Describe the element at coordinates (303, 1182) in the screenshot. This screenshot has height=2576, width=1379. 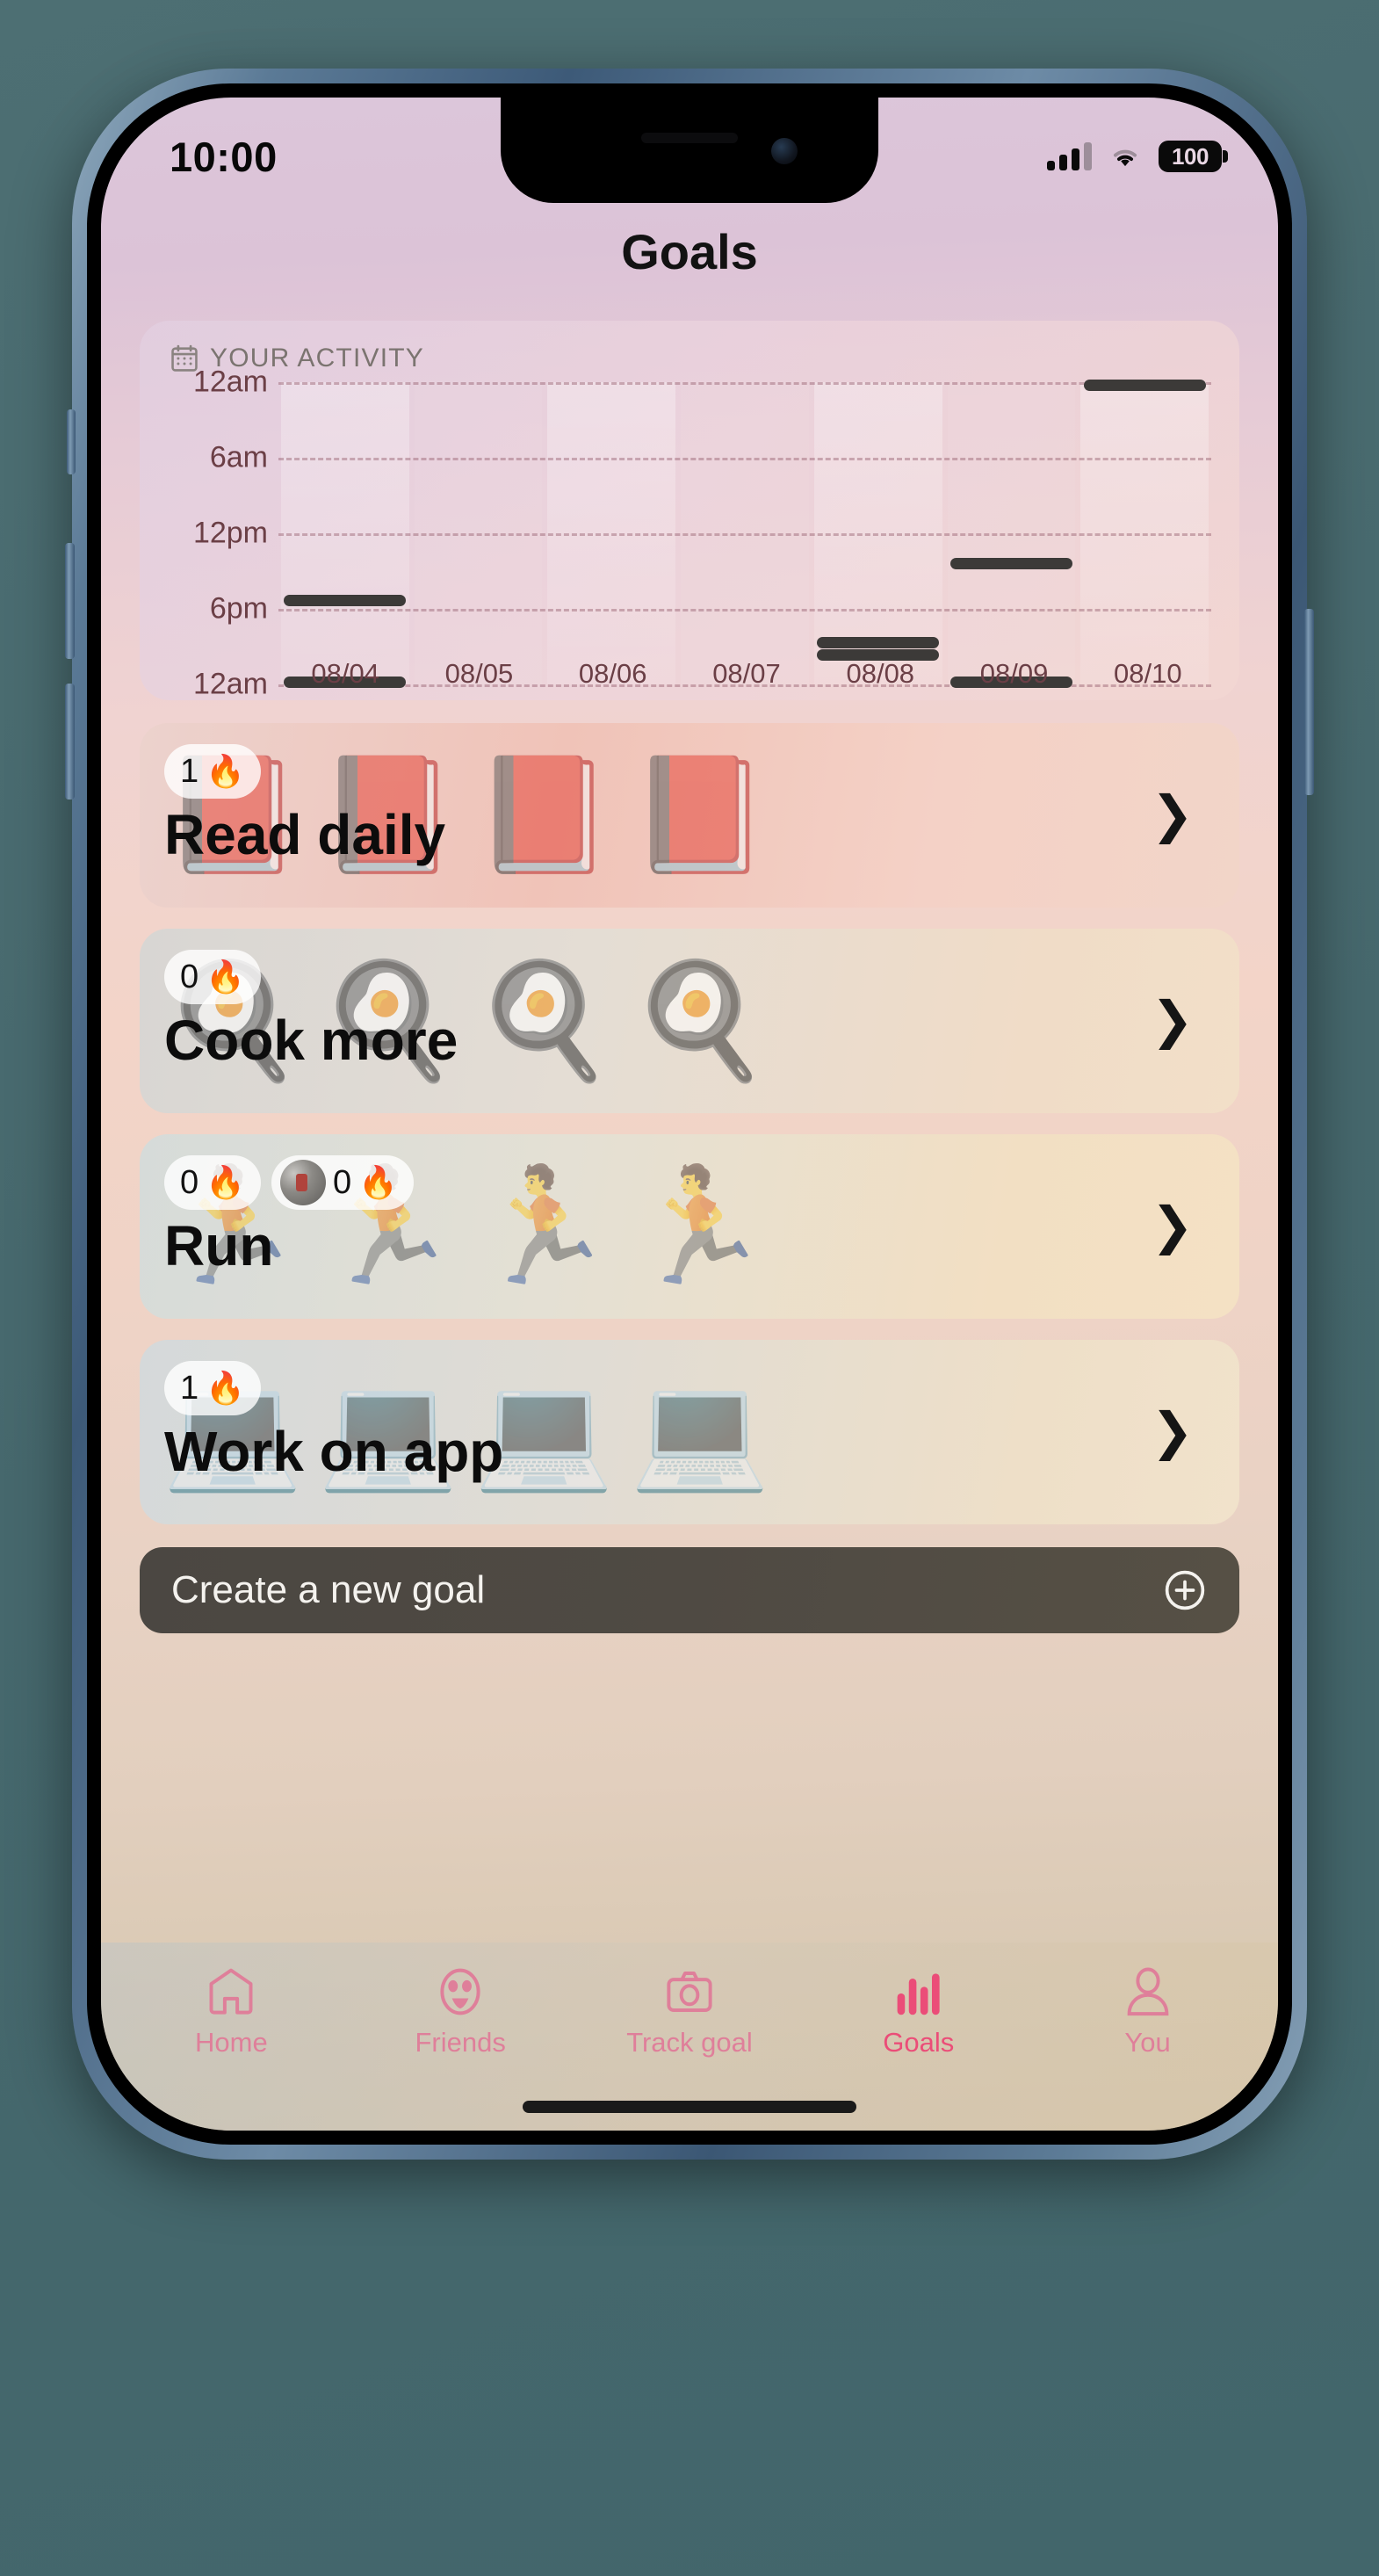
I see `avatar` at that location.